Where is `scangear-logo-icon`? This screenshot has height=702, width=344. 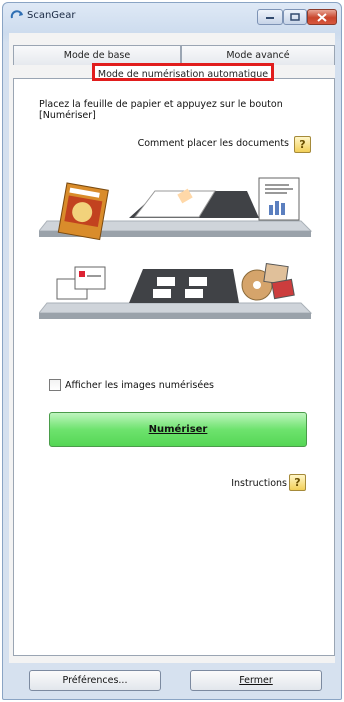 scangear-logo-icon is located at coordinates (16, 14).